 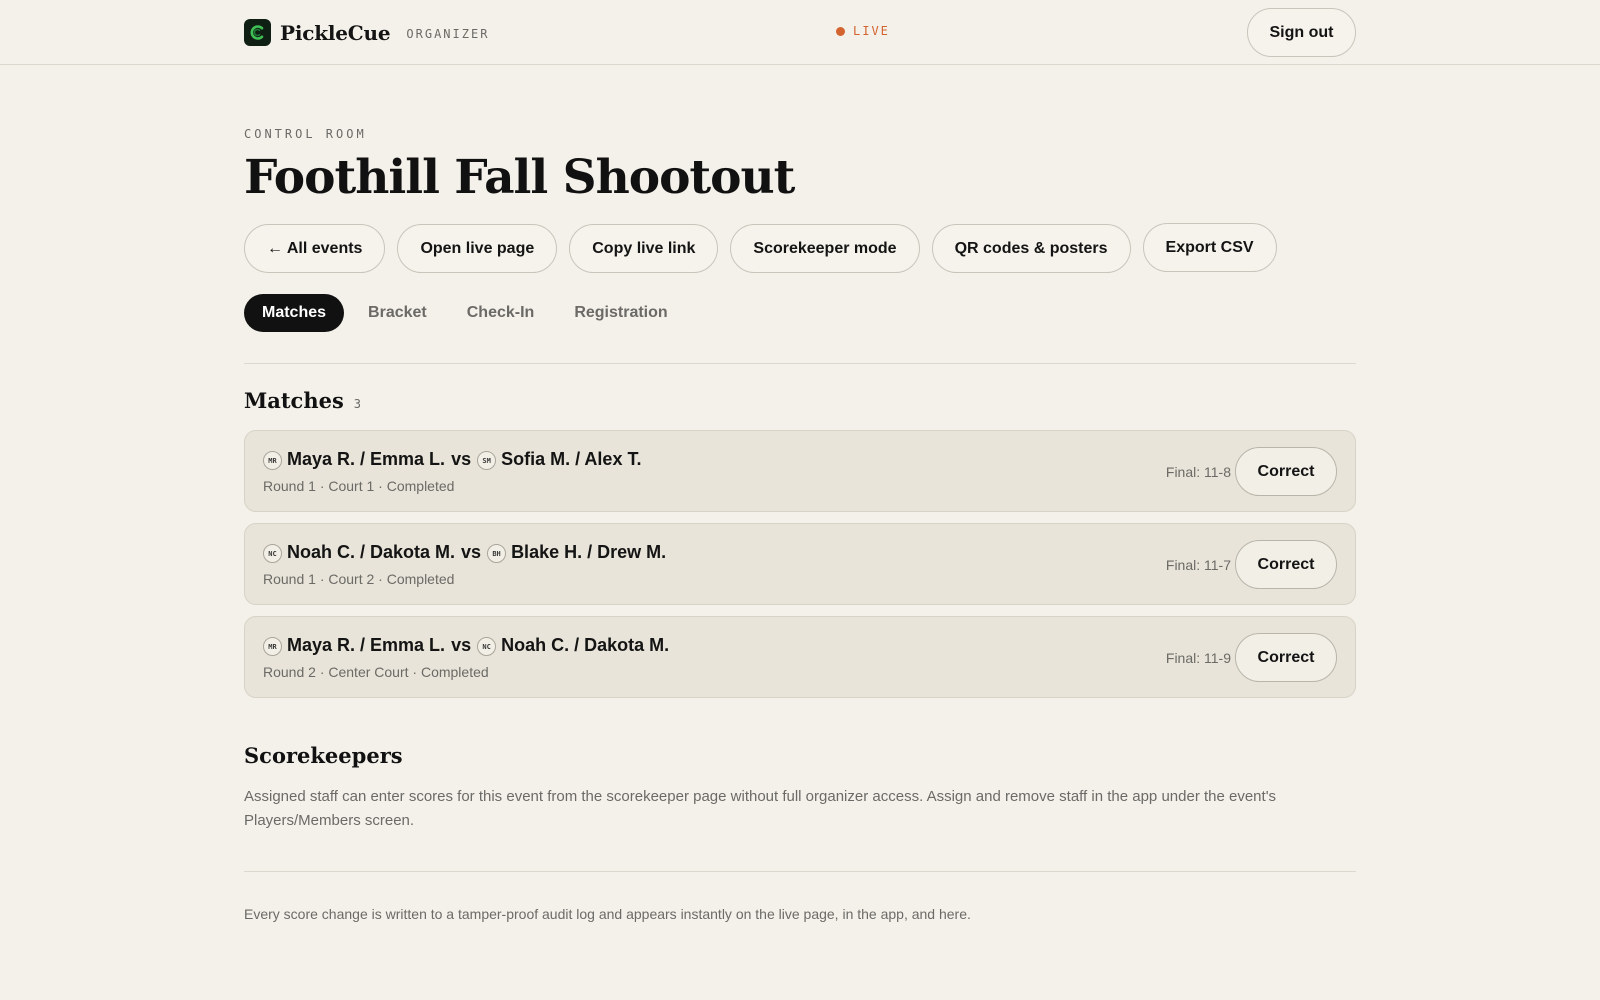 I want to click on final-score: Final: 11-9, so click(x=1198, y=658).